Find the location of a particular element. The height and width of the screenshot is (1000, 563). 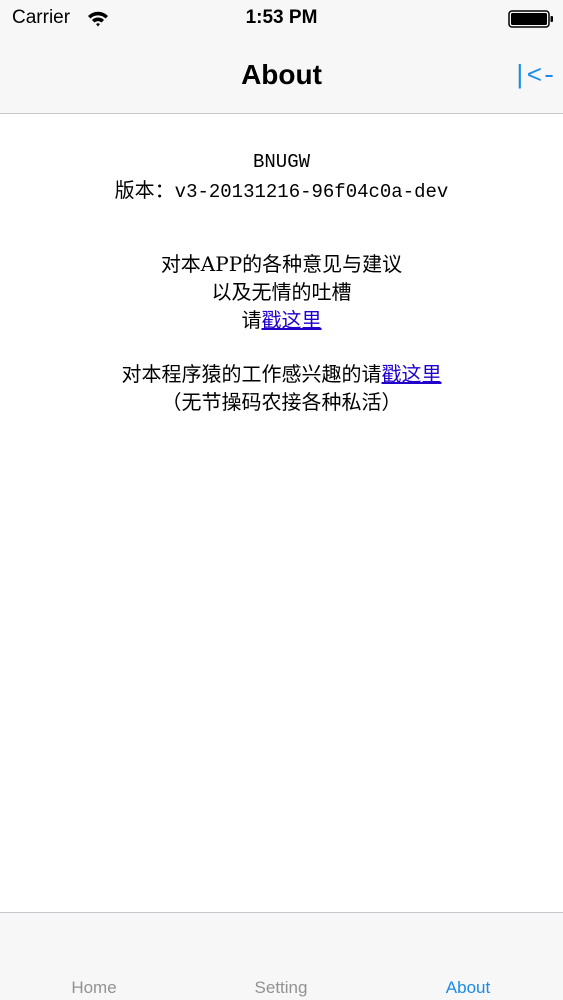

feedback-prefix: 请 is located at coordinates (251, 320).